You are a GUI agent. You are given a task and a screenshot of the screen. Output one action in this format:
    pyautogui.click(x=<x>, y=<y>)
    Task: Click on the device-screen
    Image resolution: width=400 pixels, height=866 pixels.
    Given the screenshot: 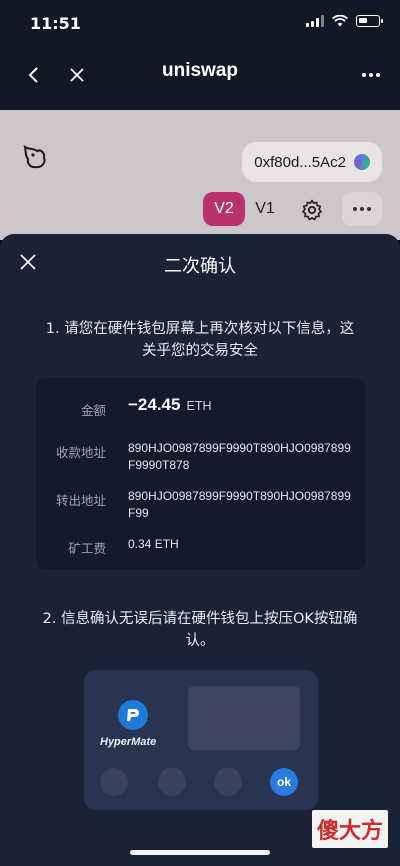 What is the action you would take?
    pyautogui.click(x=244, y=718)
    